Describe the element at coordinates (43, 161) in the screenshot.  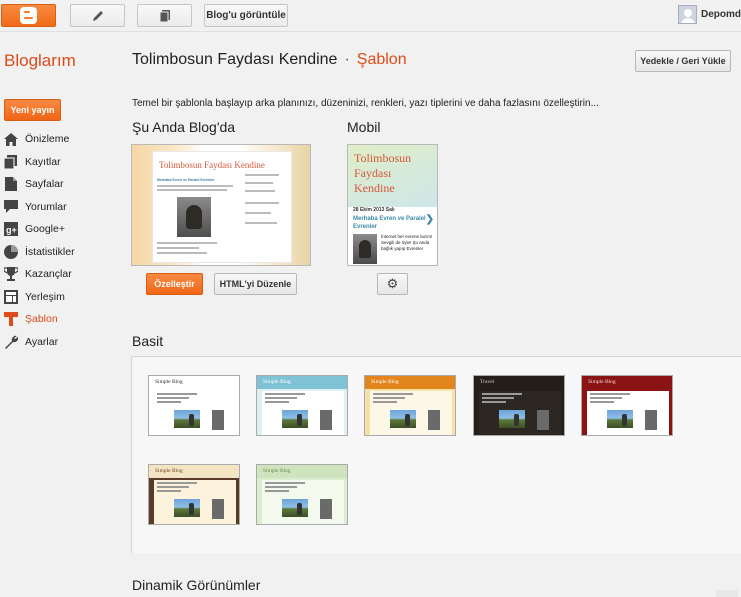
I see `sidebar-item-label: Kayıtlar` at that location.